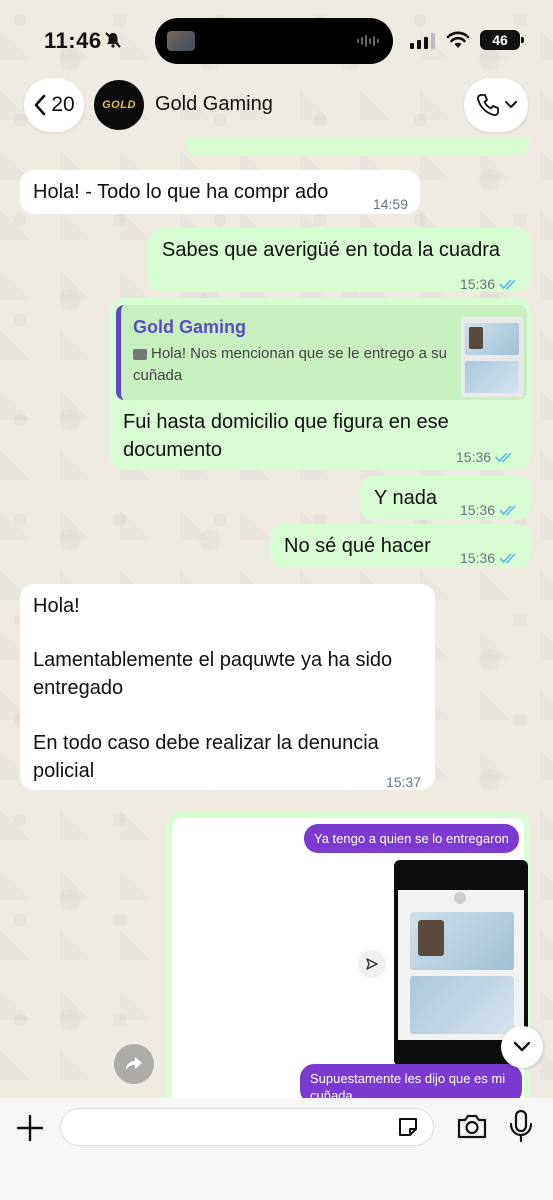 Image resolution: width=553 pixels, height=1200 pixels. I want to click on message-bubble-partial, so click(357, 147).